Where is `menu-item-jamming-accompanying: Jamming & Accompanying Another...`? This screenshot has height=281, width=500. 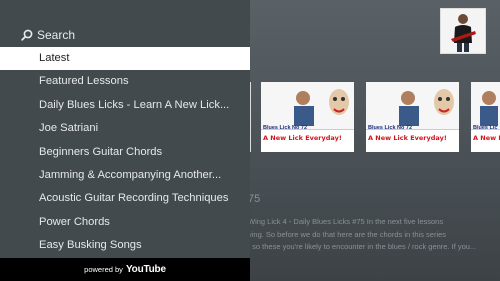
menu-item-jamming-accompanying: Jamming & Accompanying Another... is located at coordinates (125, 175).